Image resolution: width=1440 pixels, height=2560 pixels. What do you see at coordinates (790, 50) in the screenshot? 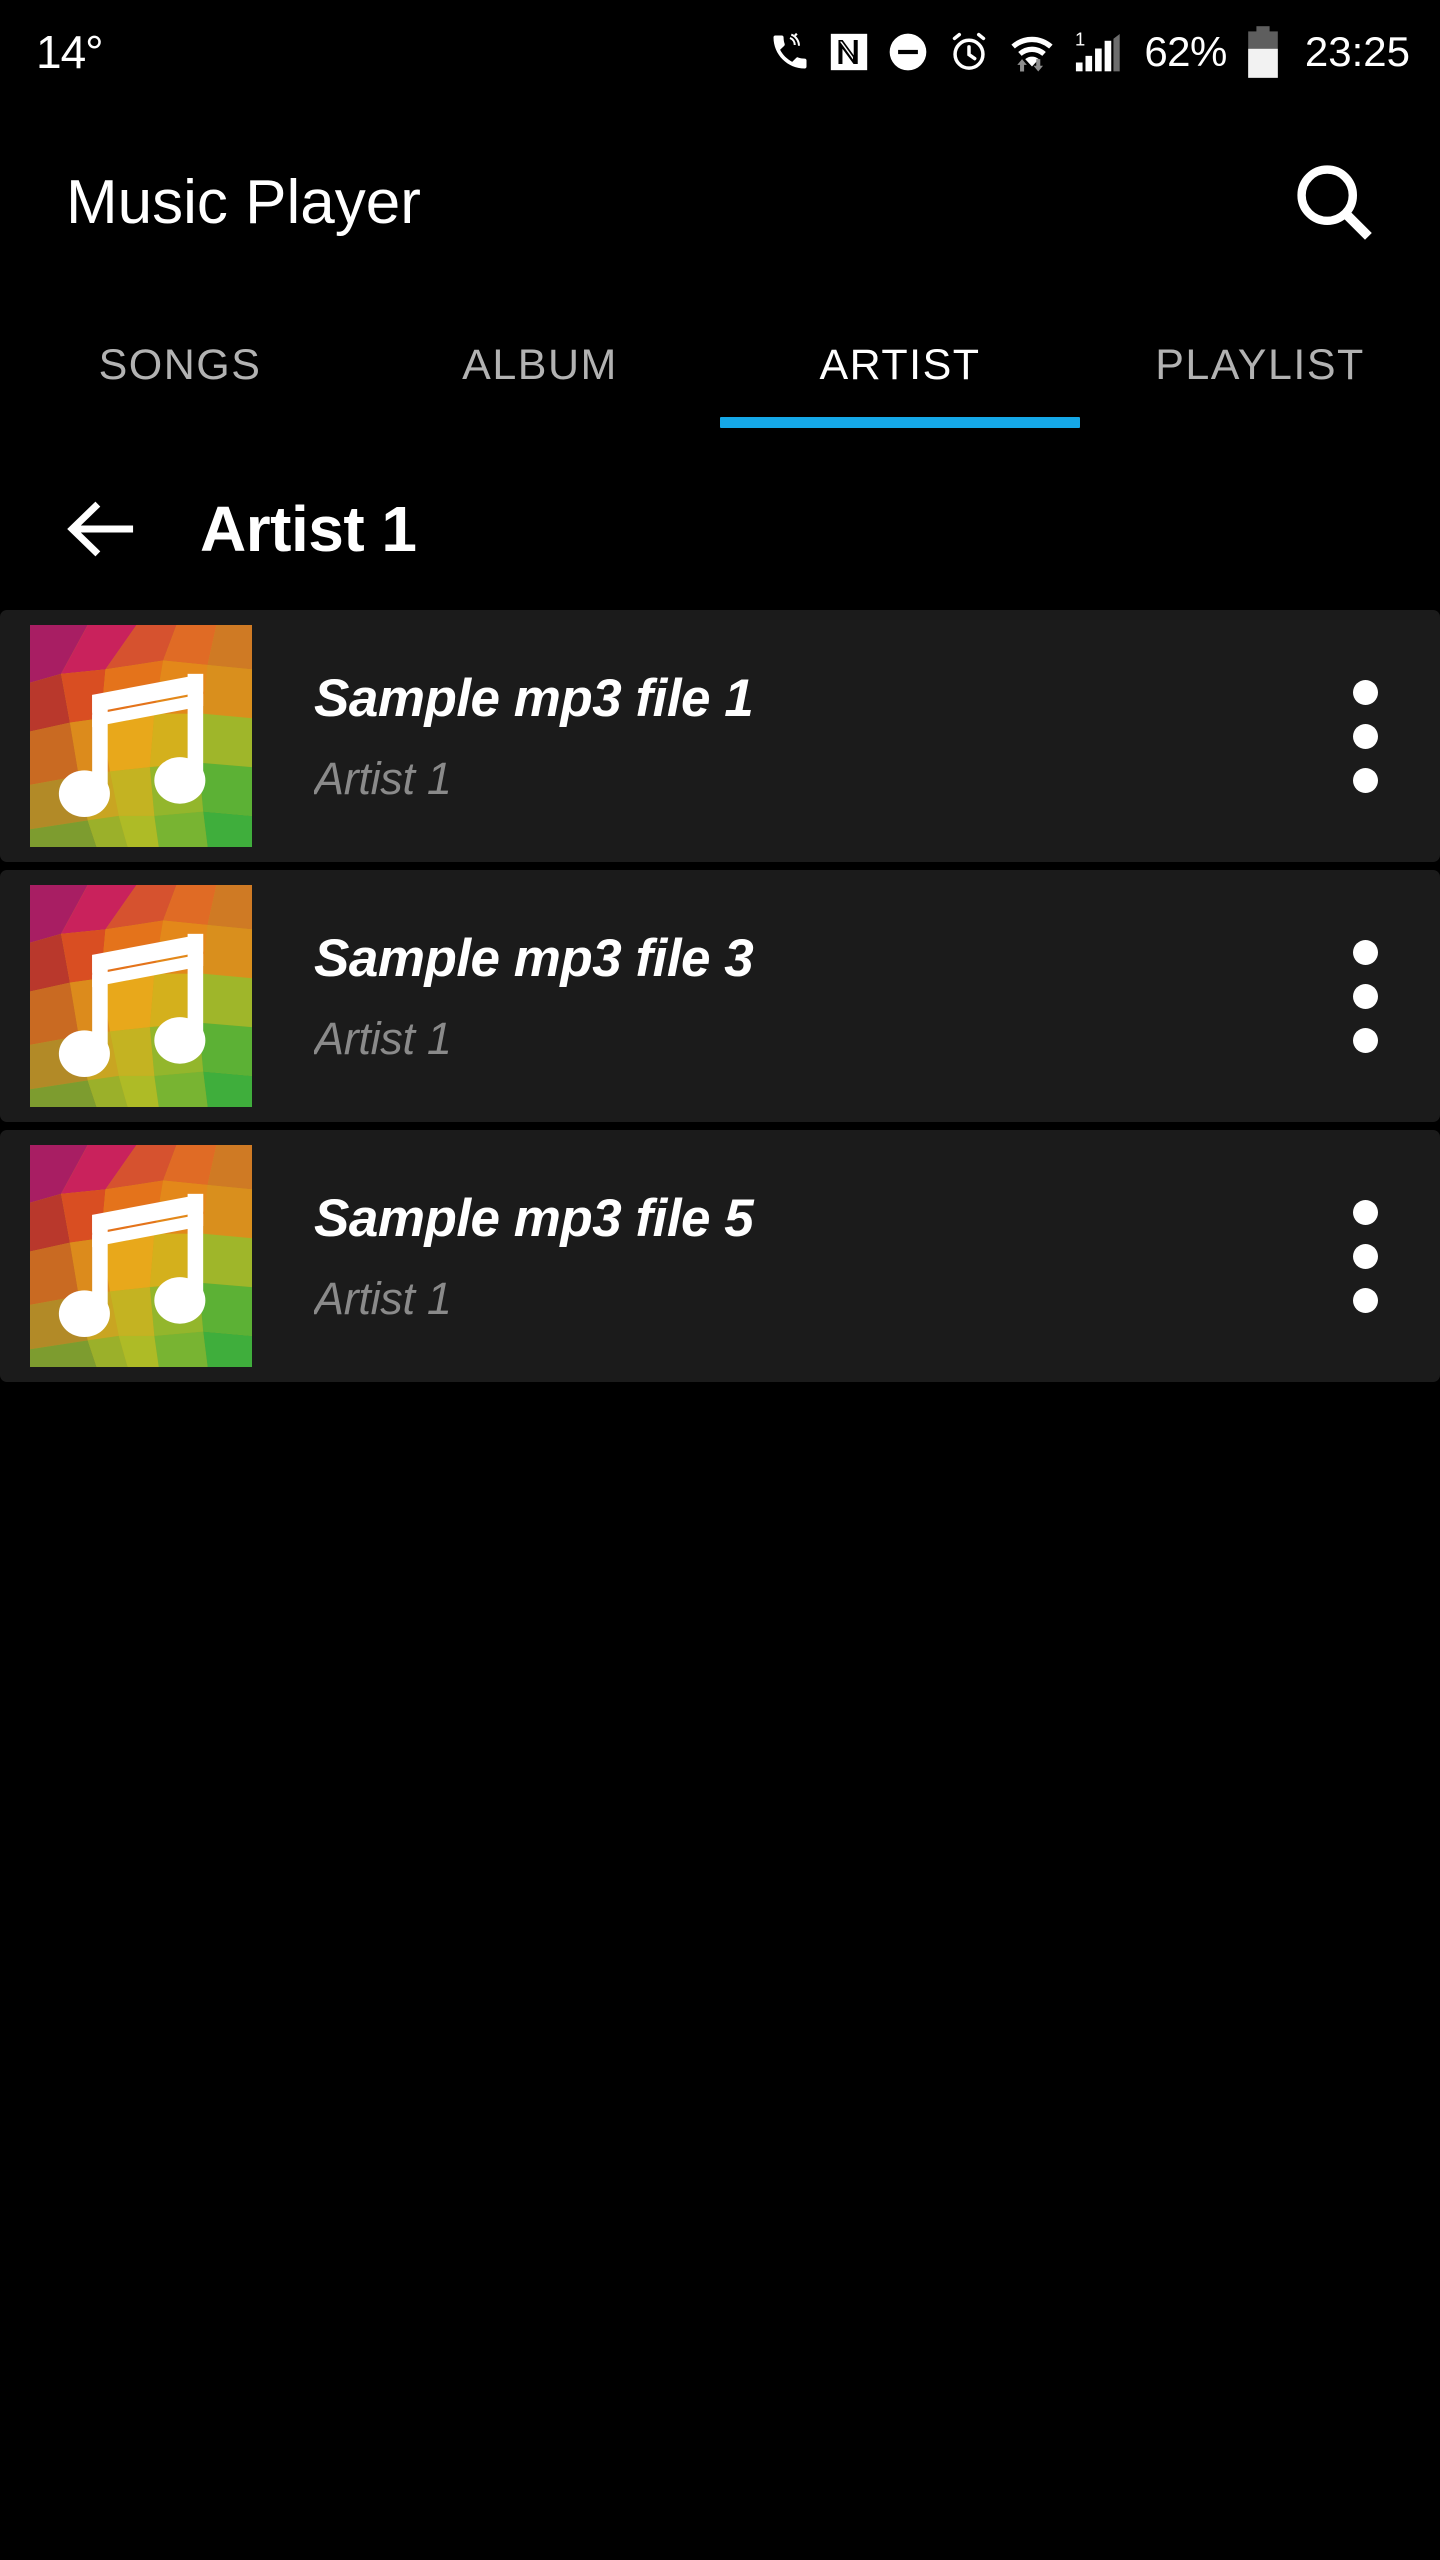
I see `call-ringer-icon` at bounding box center [790, 50].